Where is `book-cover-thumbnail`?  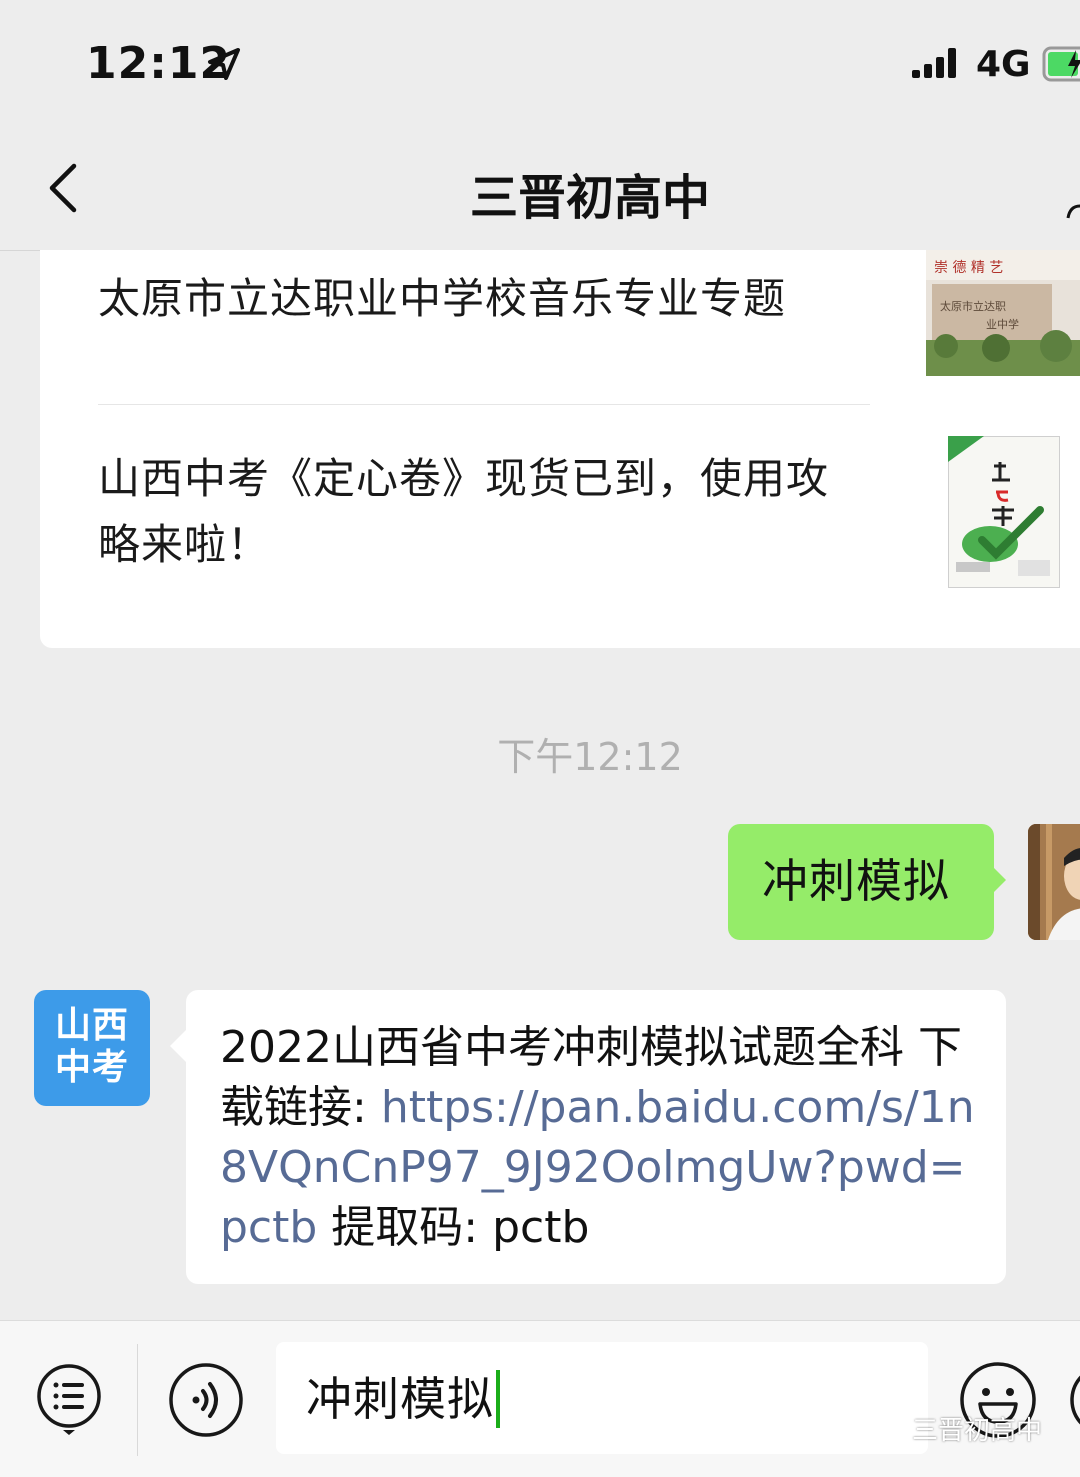 book-cover-thumbnail is located at coordinates (1004, 512).